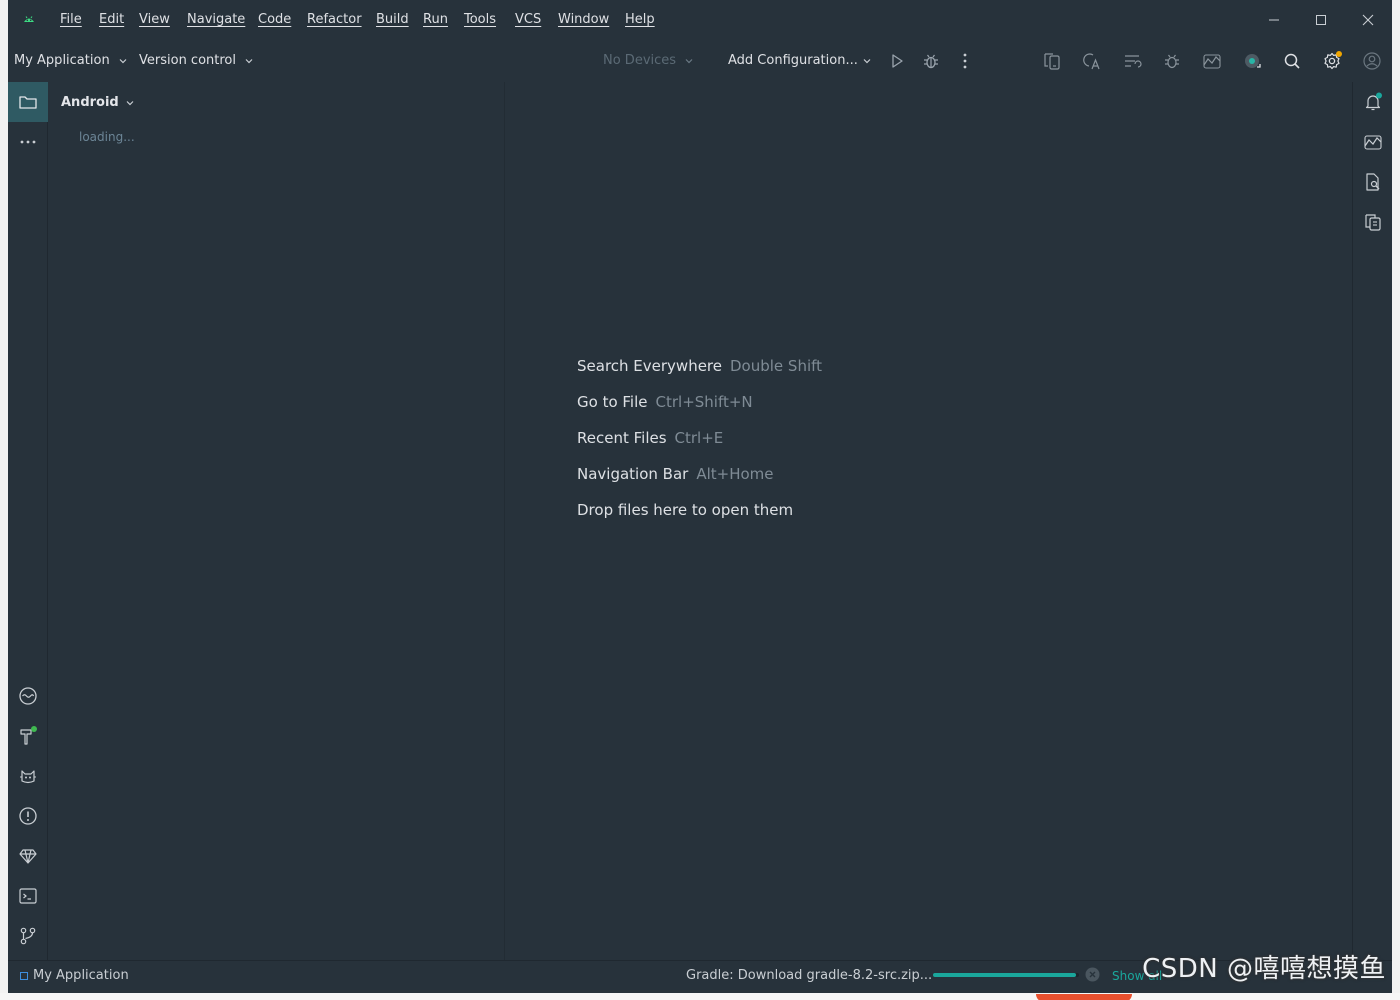 The height and width of the screenshot is (1000, 1400). What do you see at coordinates (392, 19) in the screenshot?
I see `menu-build: Build` at bounding box center [392, 19].